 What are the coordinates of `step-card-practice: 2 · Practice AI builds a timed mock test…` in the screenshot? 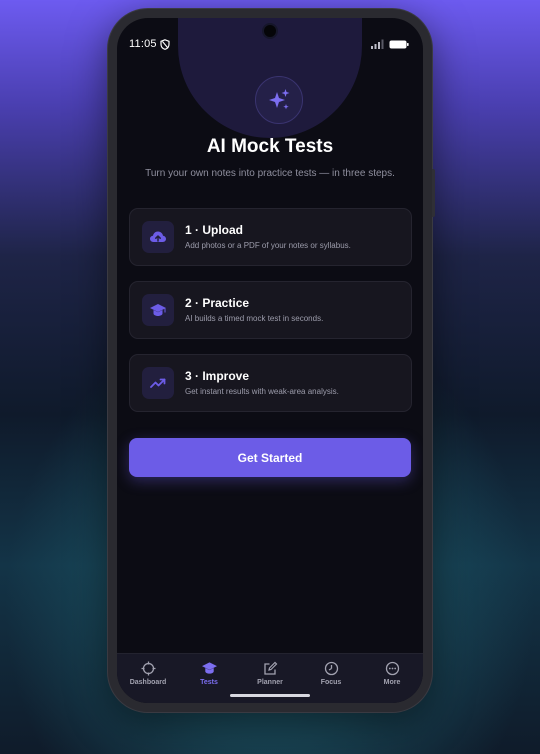 It's located at (270, 310).